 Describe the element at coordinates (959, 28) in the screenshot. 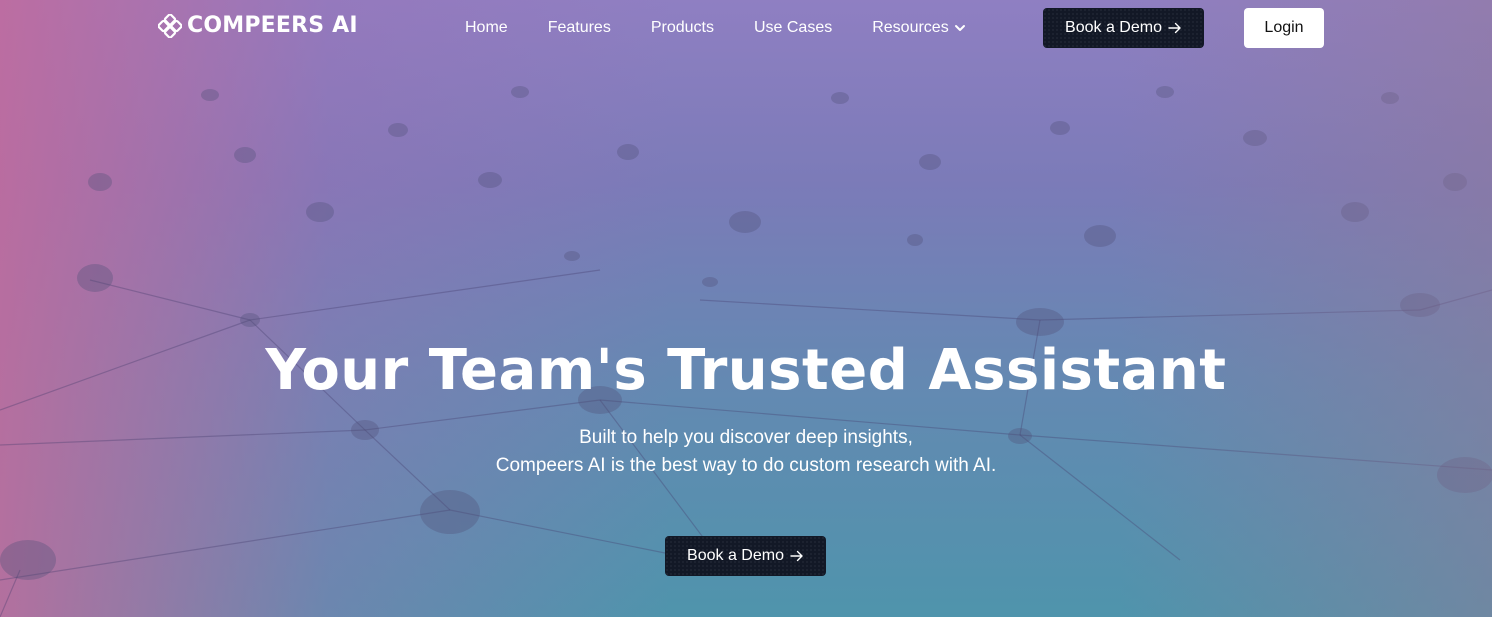

I see `chevron-down-icon` at that location.